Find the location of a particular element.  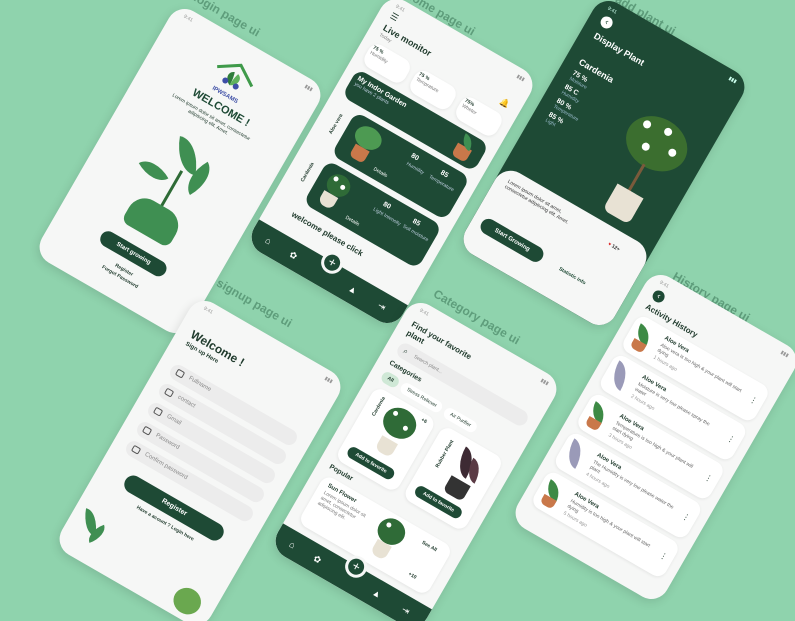

like-count: ♥ 12+ is located at coordinates (614, 247).